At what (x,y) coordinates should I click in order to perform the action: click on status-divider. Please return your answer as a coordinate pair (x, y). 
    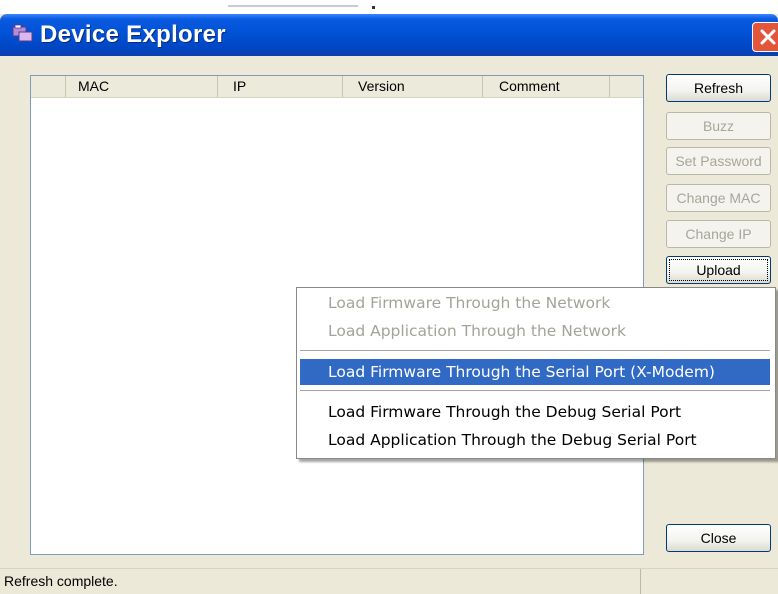
    Looking at the image, I should click on (640, 581).